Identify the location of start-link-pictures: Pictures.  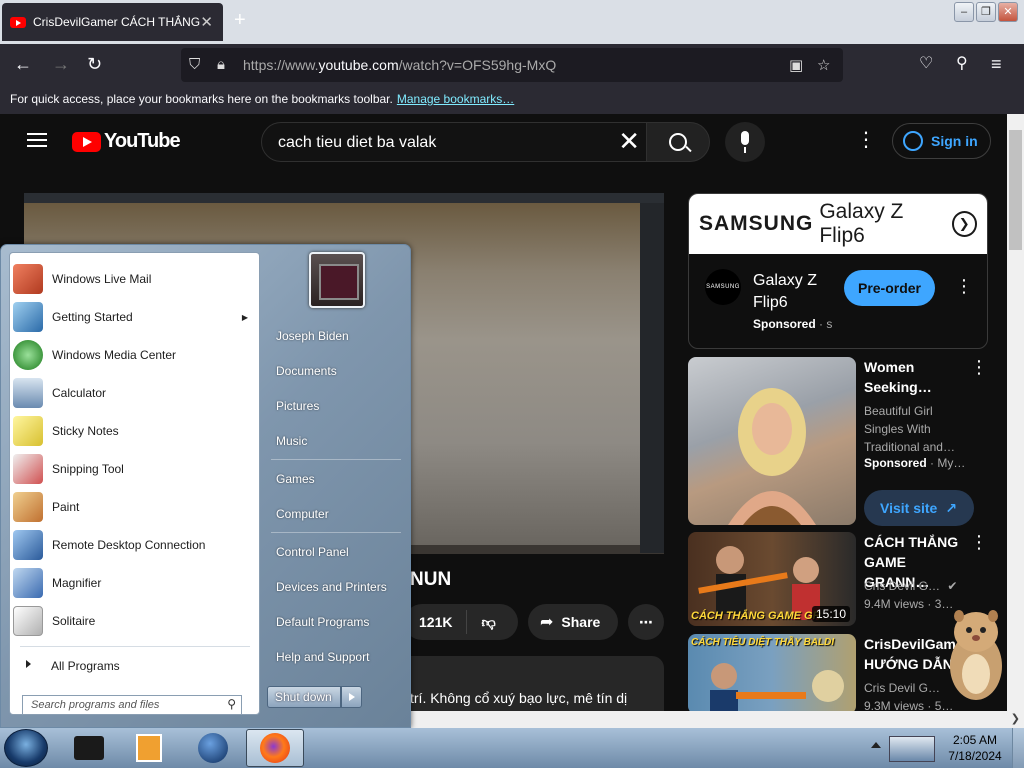
(297, 406).